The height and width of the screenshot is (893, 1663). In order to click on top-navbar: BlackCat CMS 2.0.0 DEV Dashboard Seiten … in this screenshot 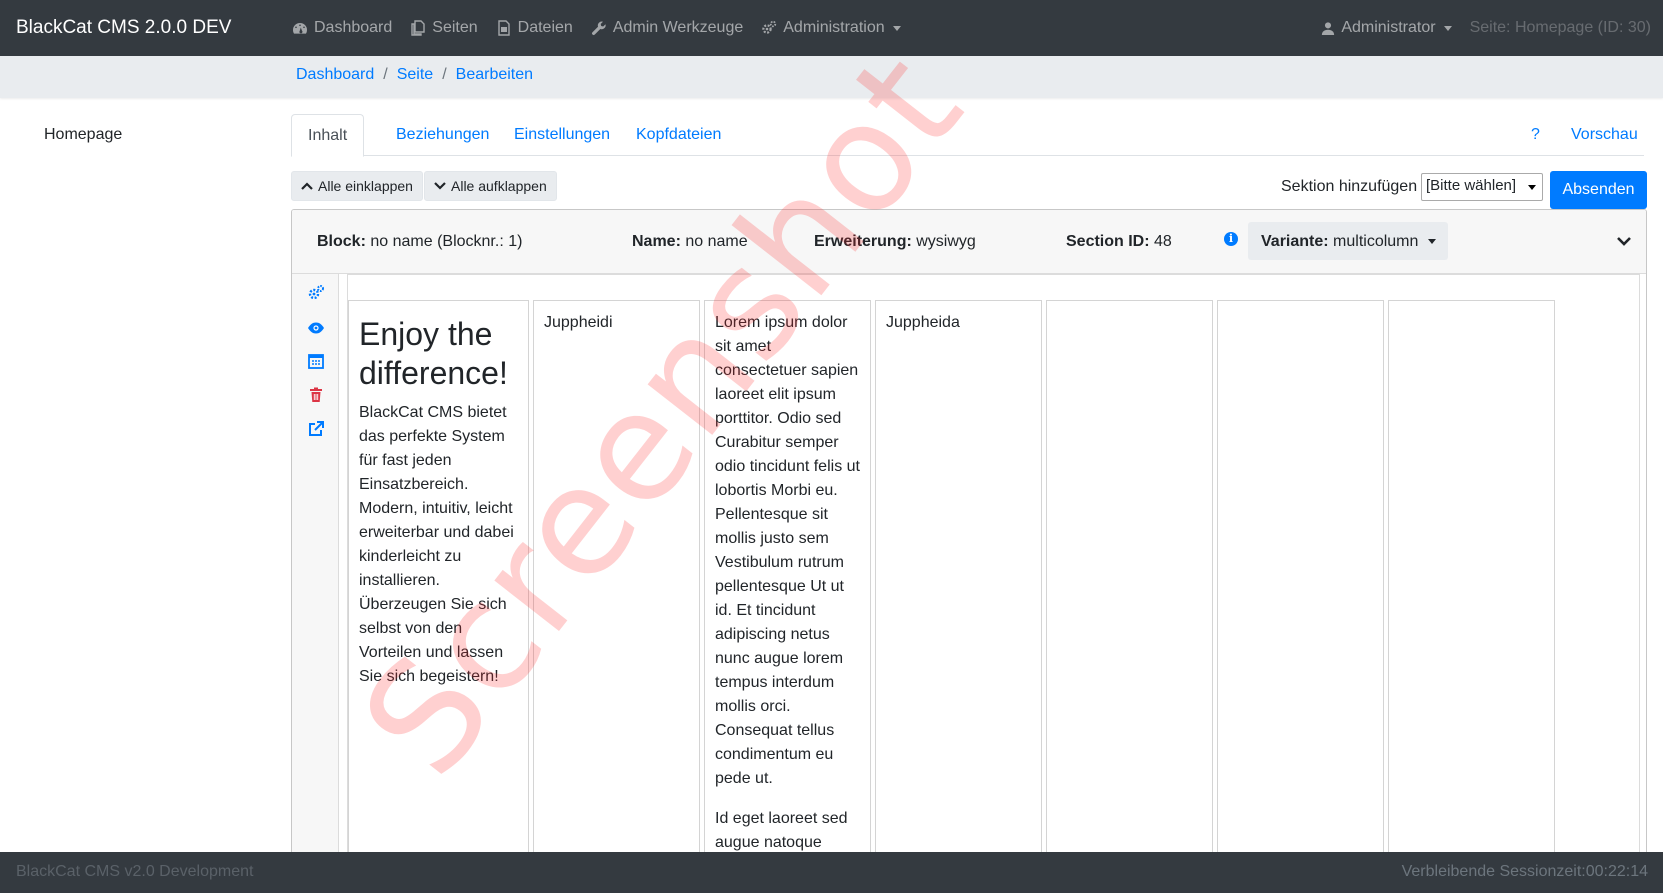, I will do `click(831, 28)`.